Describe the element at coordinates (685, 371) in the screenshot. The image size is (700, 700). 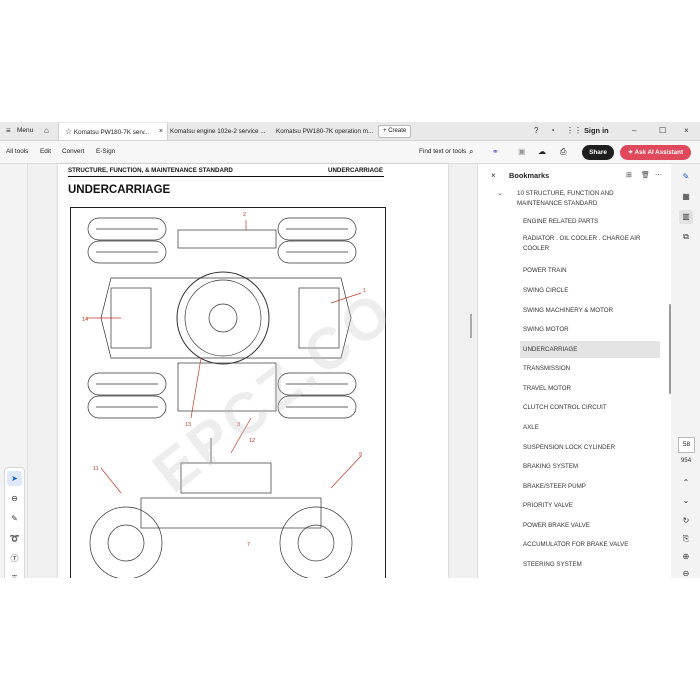
I see `right-rail: ✎ ▦ ▥ ⧉ 58 954 ⌃ ⌄ ↻ ⎘ ⊕ ⊖` at that location.